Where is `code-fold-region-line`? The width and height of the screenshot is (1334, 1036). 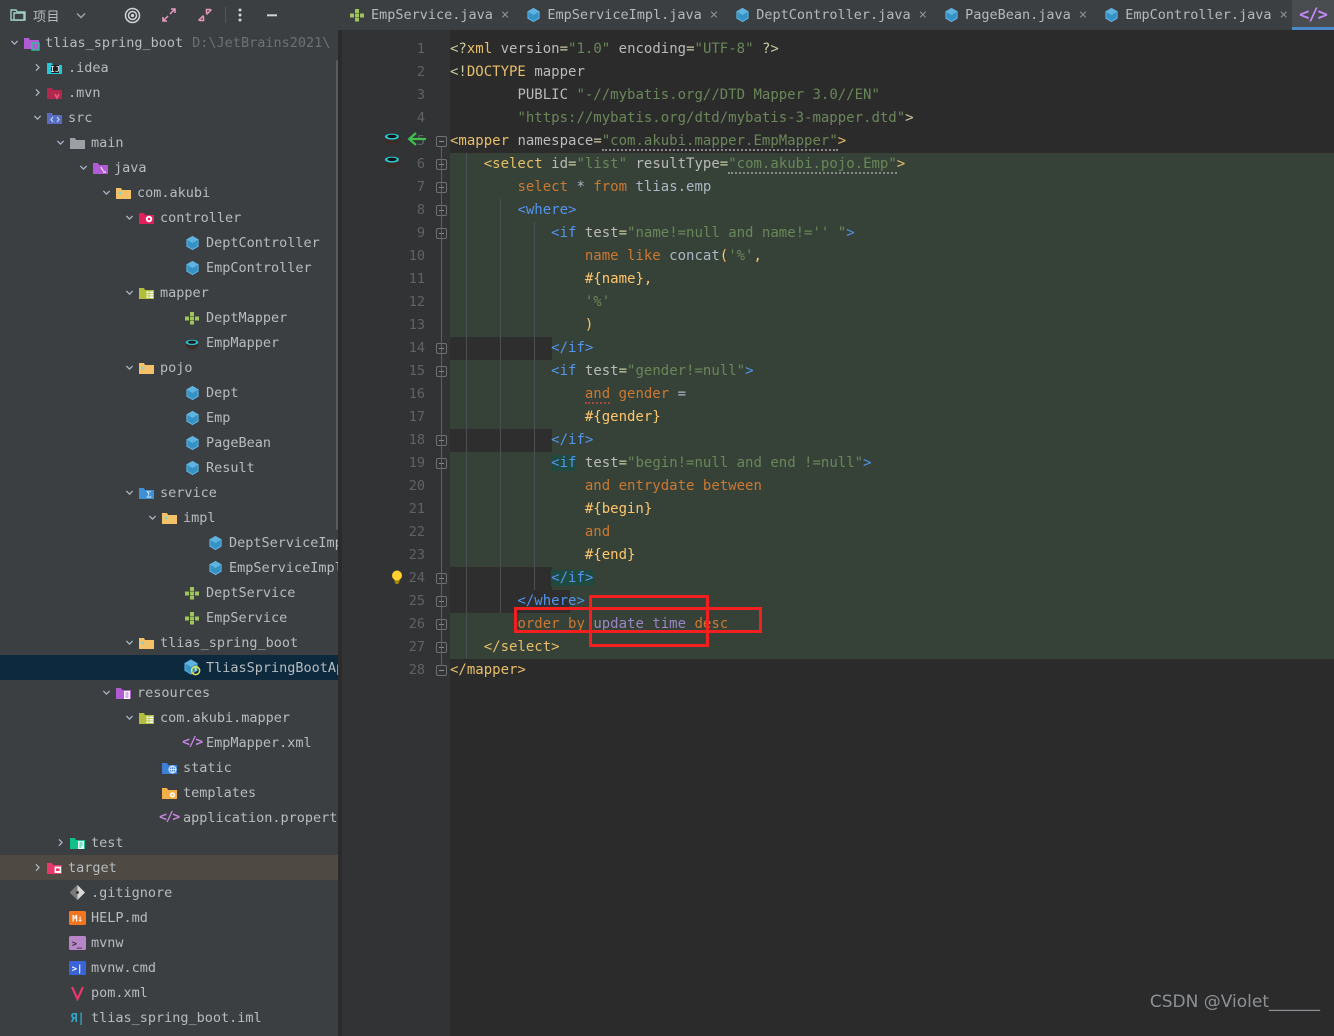 code-fold-region-line is located at coordinates (441, 406).